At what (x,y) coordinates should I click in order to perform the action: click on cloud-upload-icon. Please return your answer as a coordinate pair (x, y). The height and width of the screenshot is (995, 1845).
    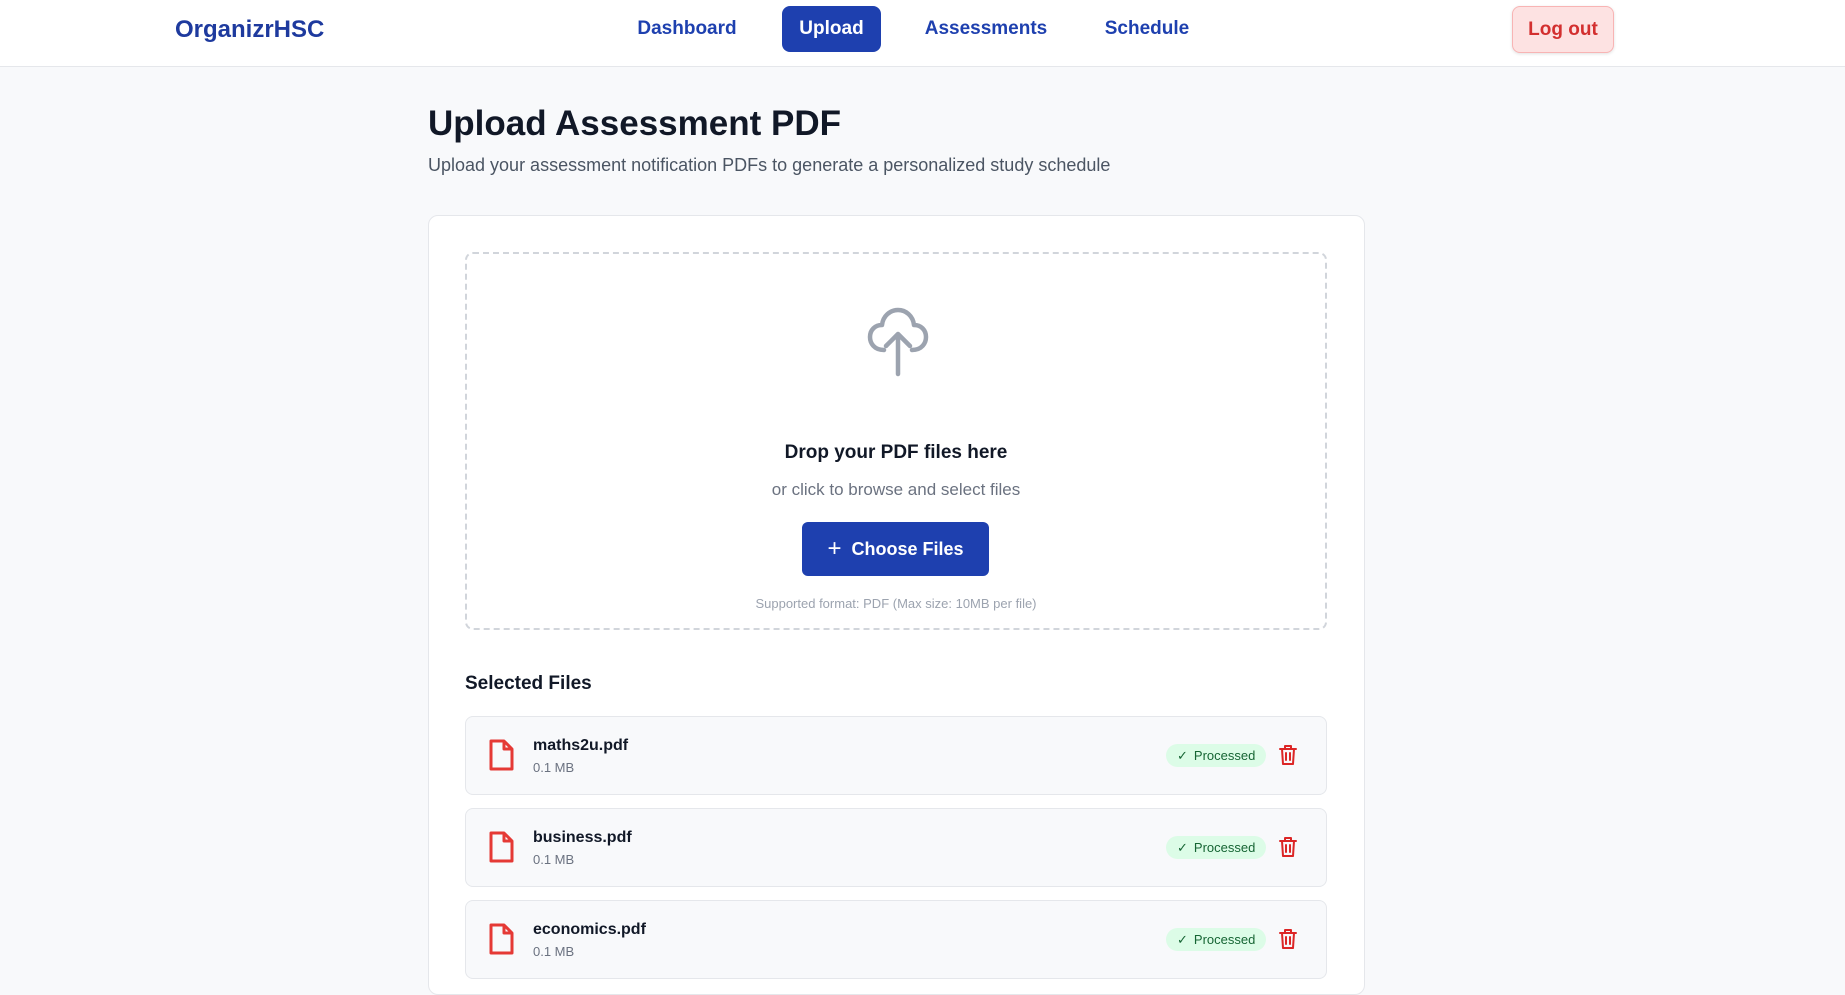
    Looking at the image, I should click on (898, 342).